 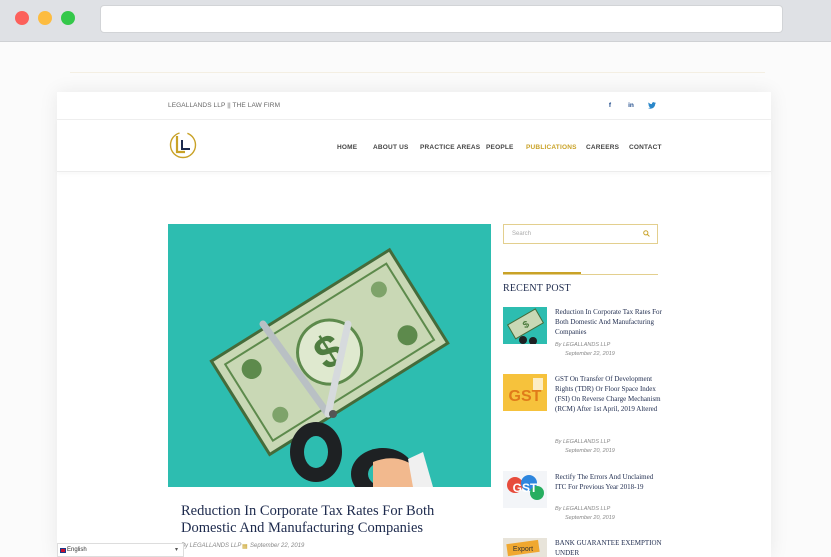 What do you see at coordinates (391, 147) in the screenshot?
I see `nav-about-us: ABOUT US` at bounding box center [391, 147].